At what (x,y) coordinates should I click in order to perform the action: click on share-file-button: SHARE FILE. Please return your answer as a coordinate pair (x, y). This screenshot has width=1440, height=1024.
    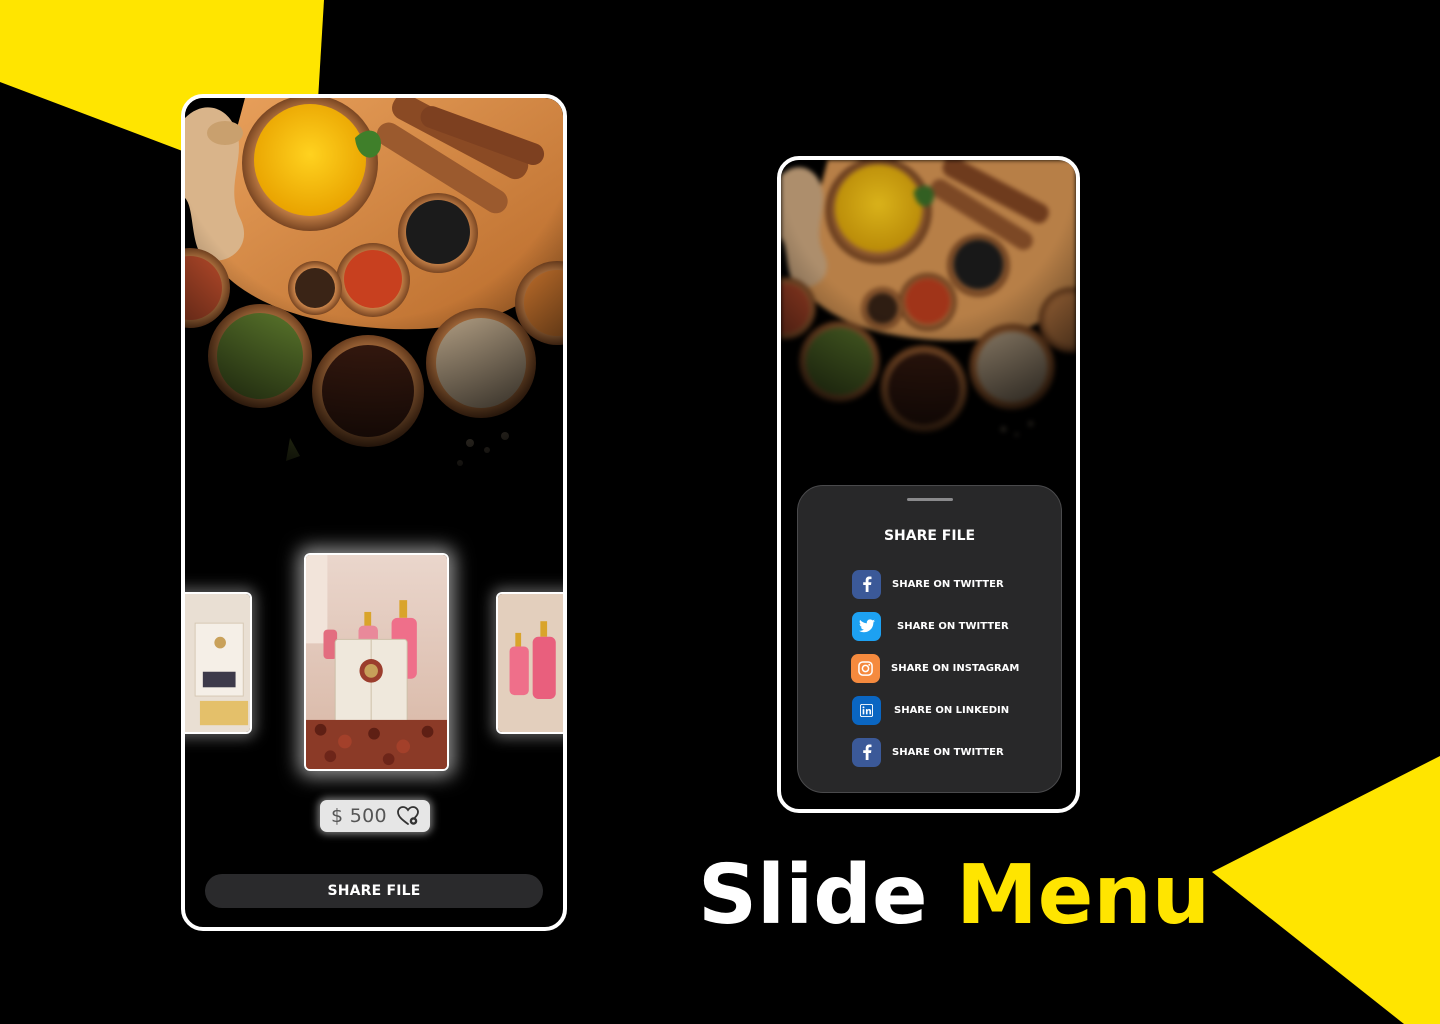
    Looking at the image, I should click on (374, 891).